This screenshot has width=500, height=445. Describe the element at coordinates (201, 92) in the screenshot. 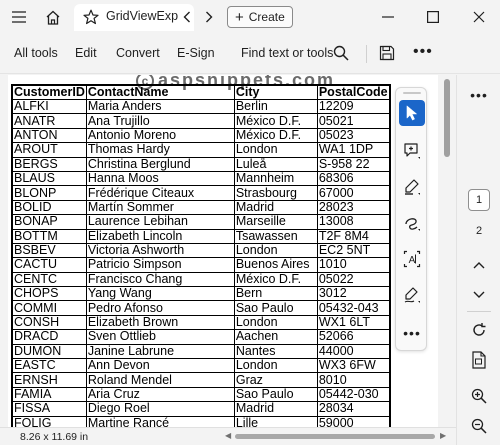

I see `table-header-row: CustomerID ContactName City PostalCode` at that location.